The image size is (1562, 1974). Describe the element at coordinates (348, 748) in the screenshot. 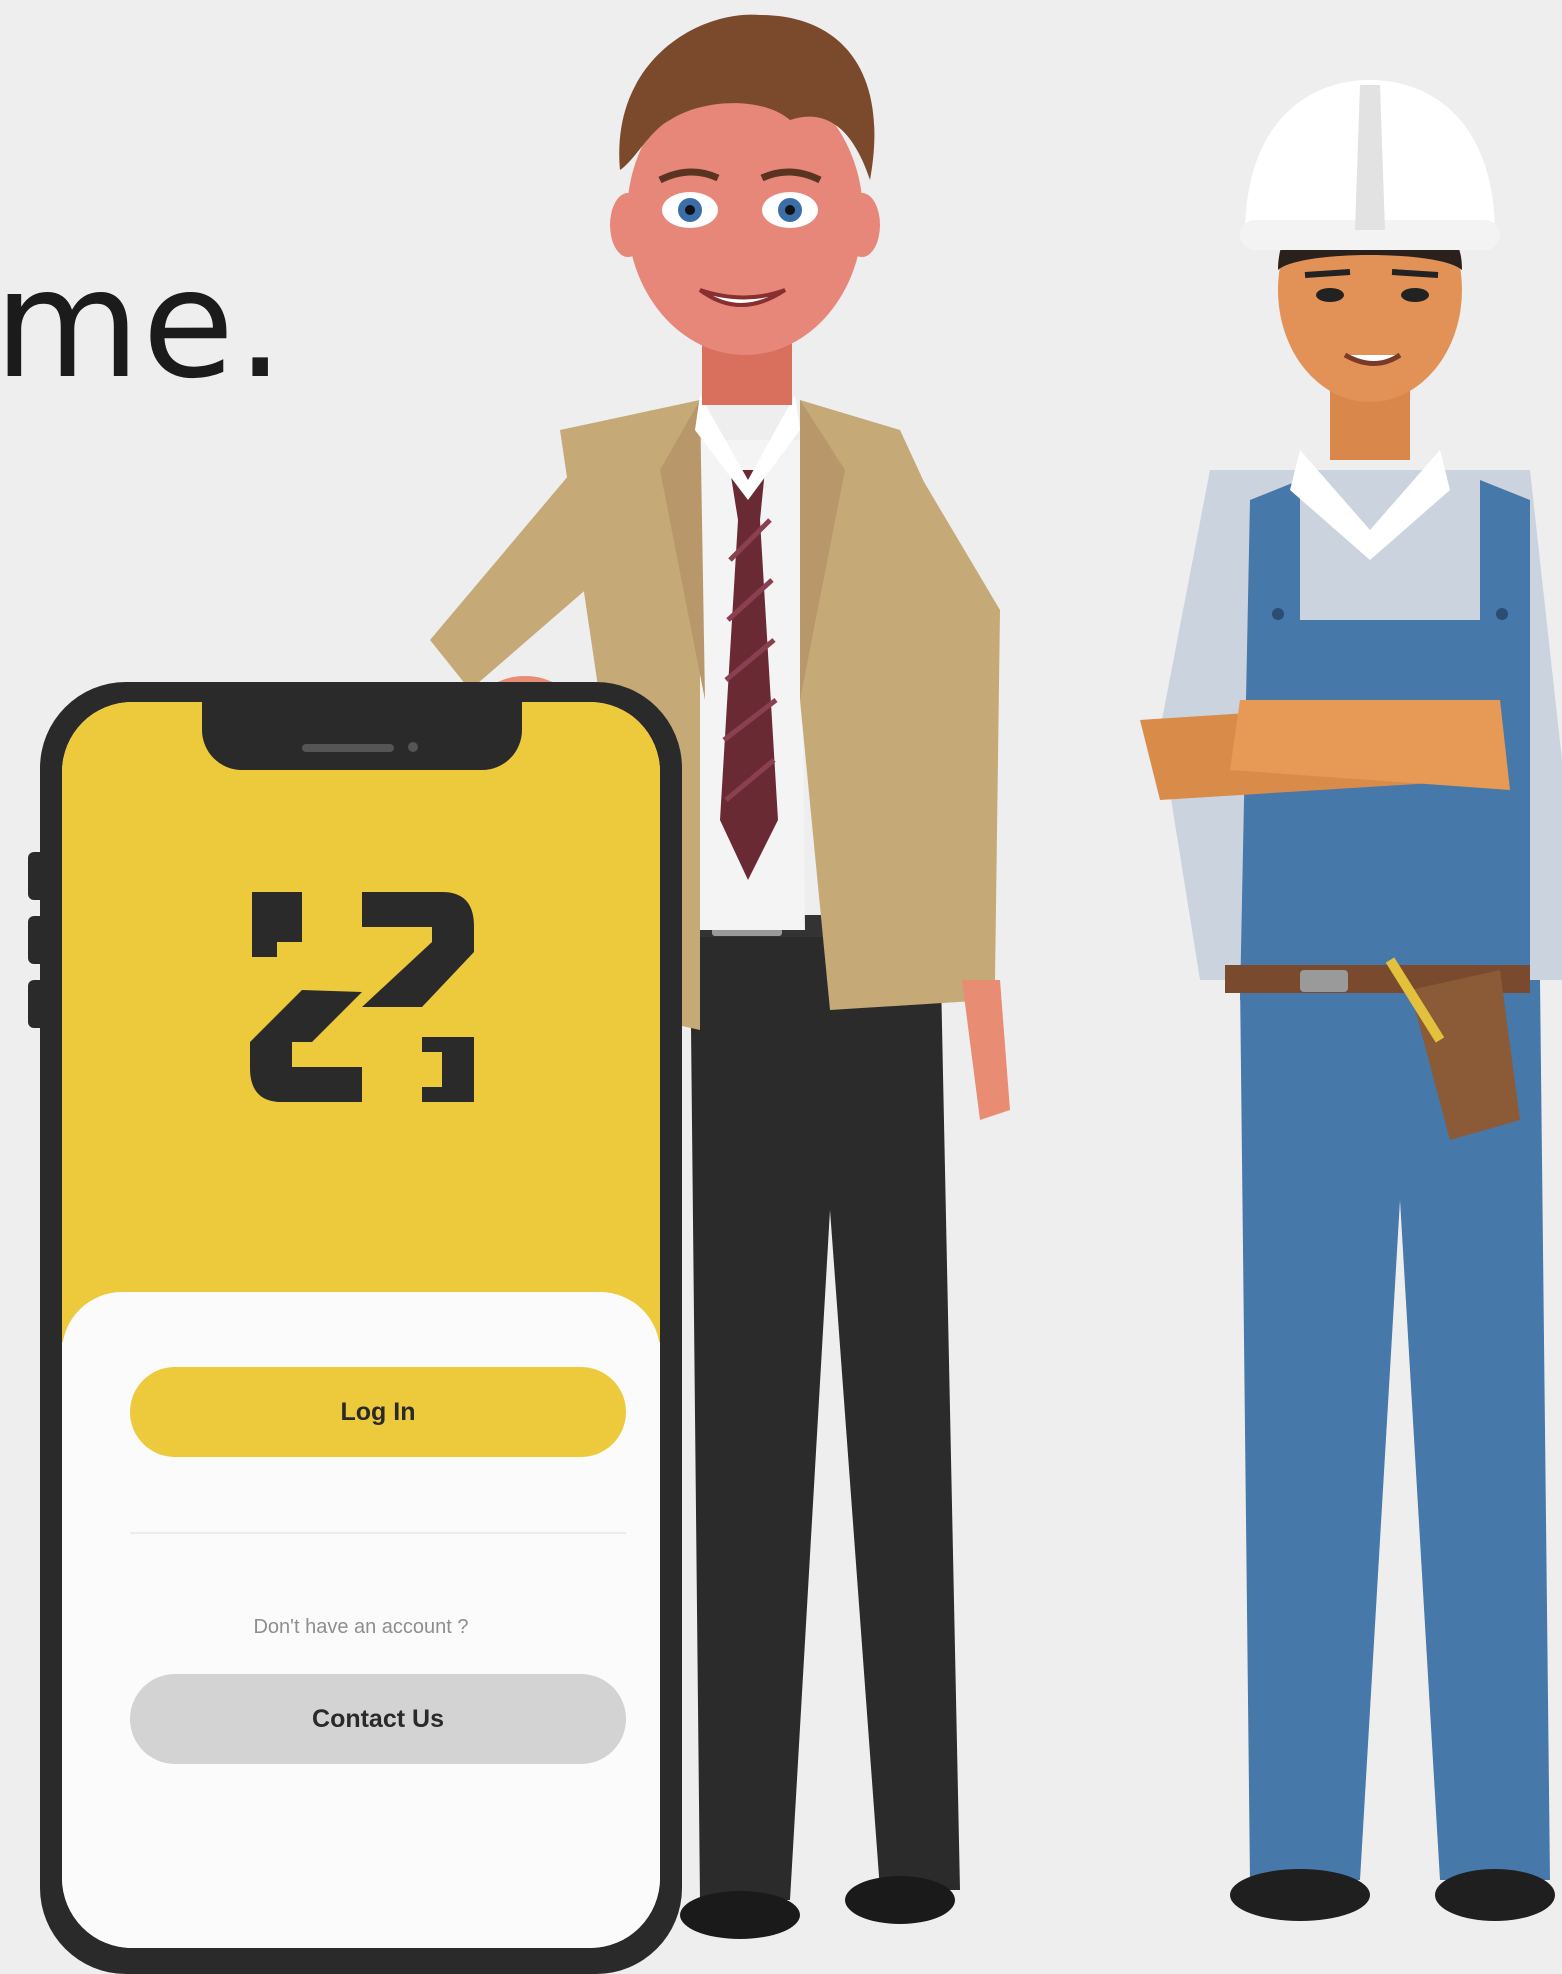

I see `notch-speaker` at that location.